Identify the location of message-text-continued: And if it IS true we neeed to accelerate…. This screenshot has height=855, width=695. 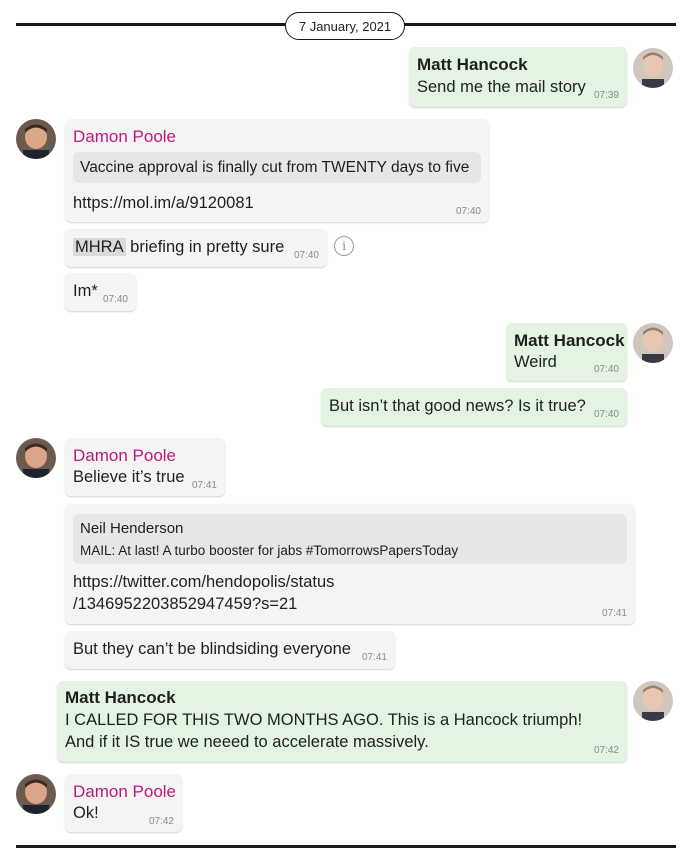
(247, 742).